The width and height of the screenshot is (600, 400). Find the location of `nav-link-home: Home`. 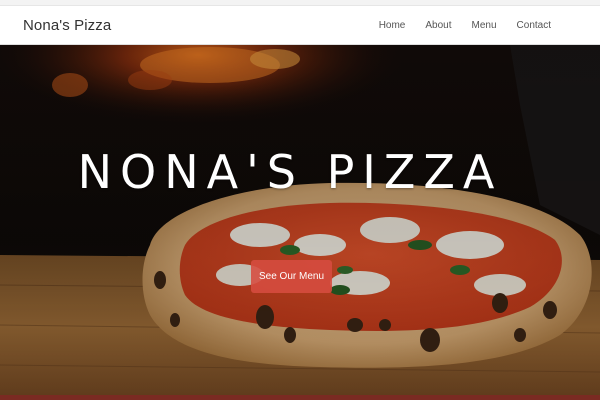

nav-link-home: Home is located at coordinates (392, 25).